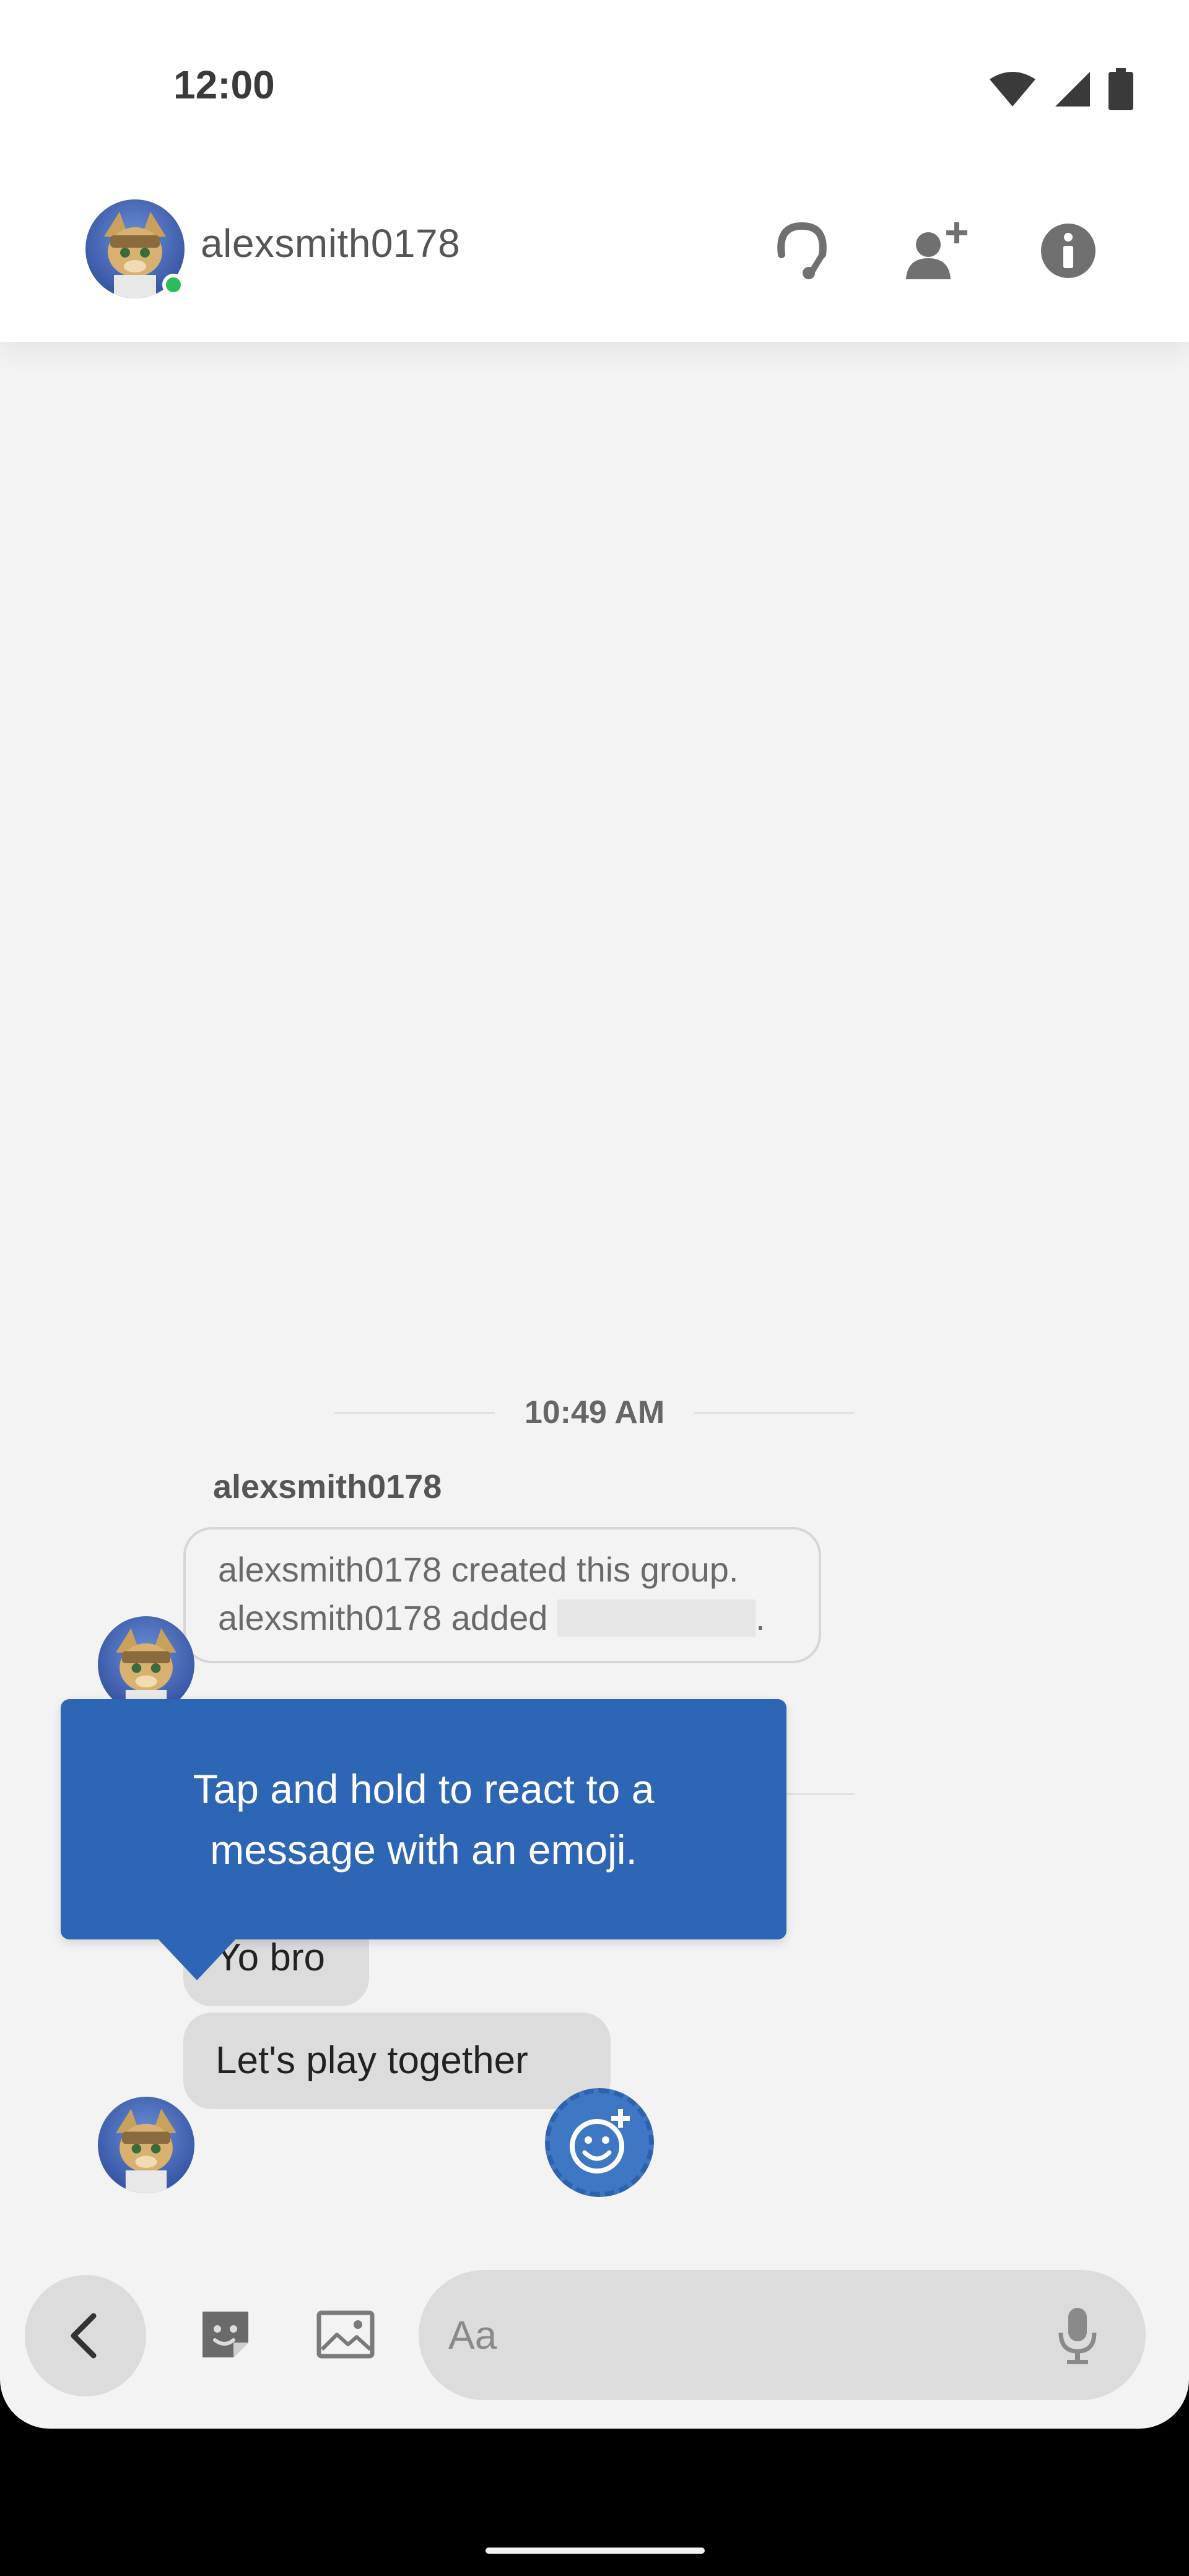  I want to click on add-reaction-button, so click(599, 2142).